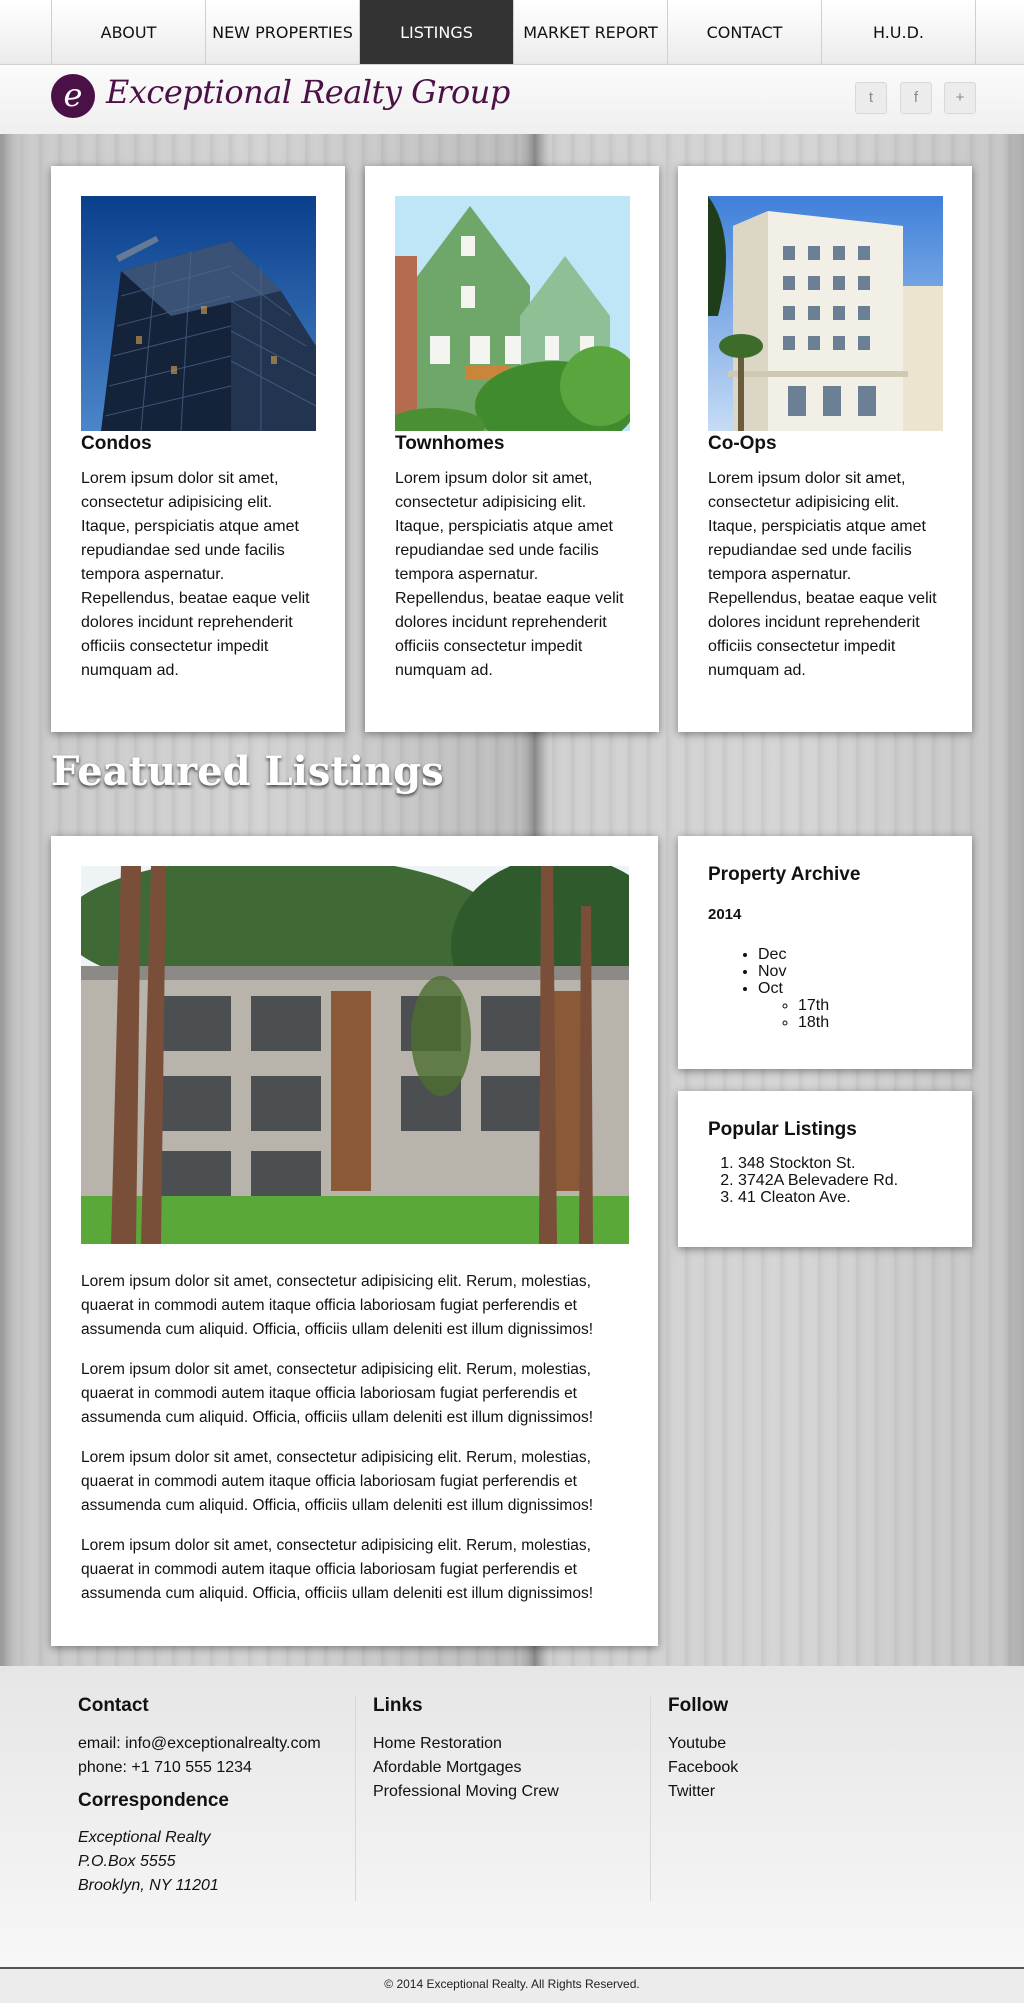 This screenshot has height=2003, width=1024. I want to click on nav-item-hud: H.U.D., so click(898, 32).